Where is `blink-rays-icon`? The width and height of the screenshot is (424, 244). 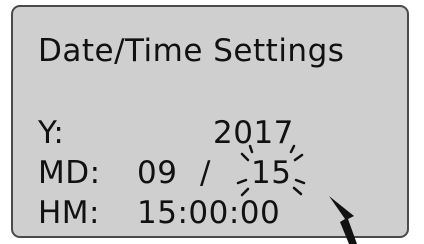 blink-rays-icon is located at coordinates (271, 170).